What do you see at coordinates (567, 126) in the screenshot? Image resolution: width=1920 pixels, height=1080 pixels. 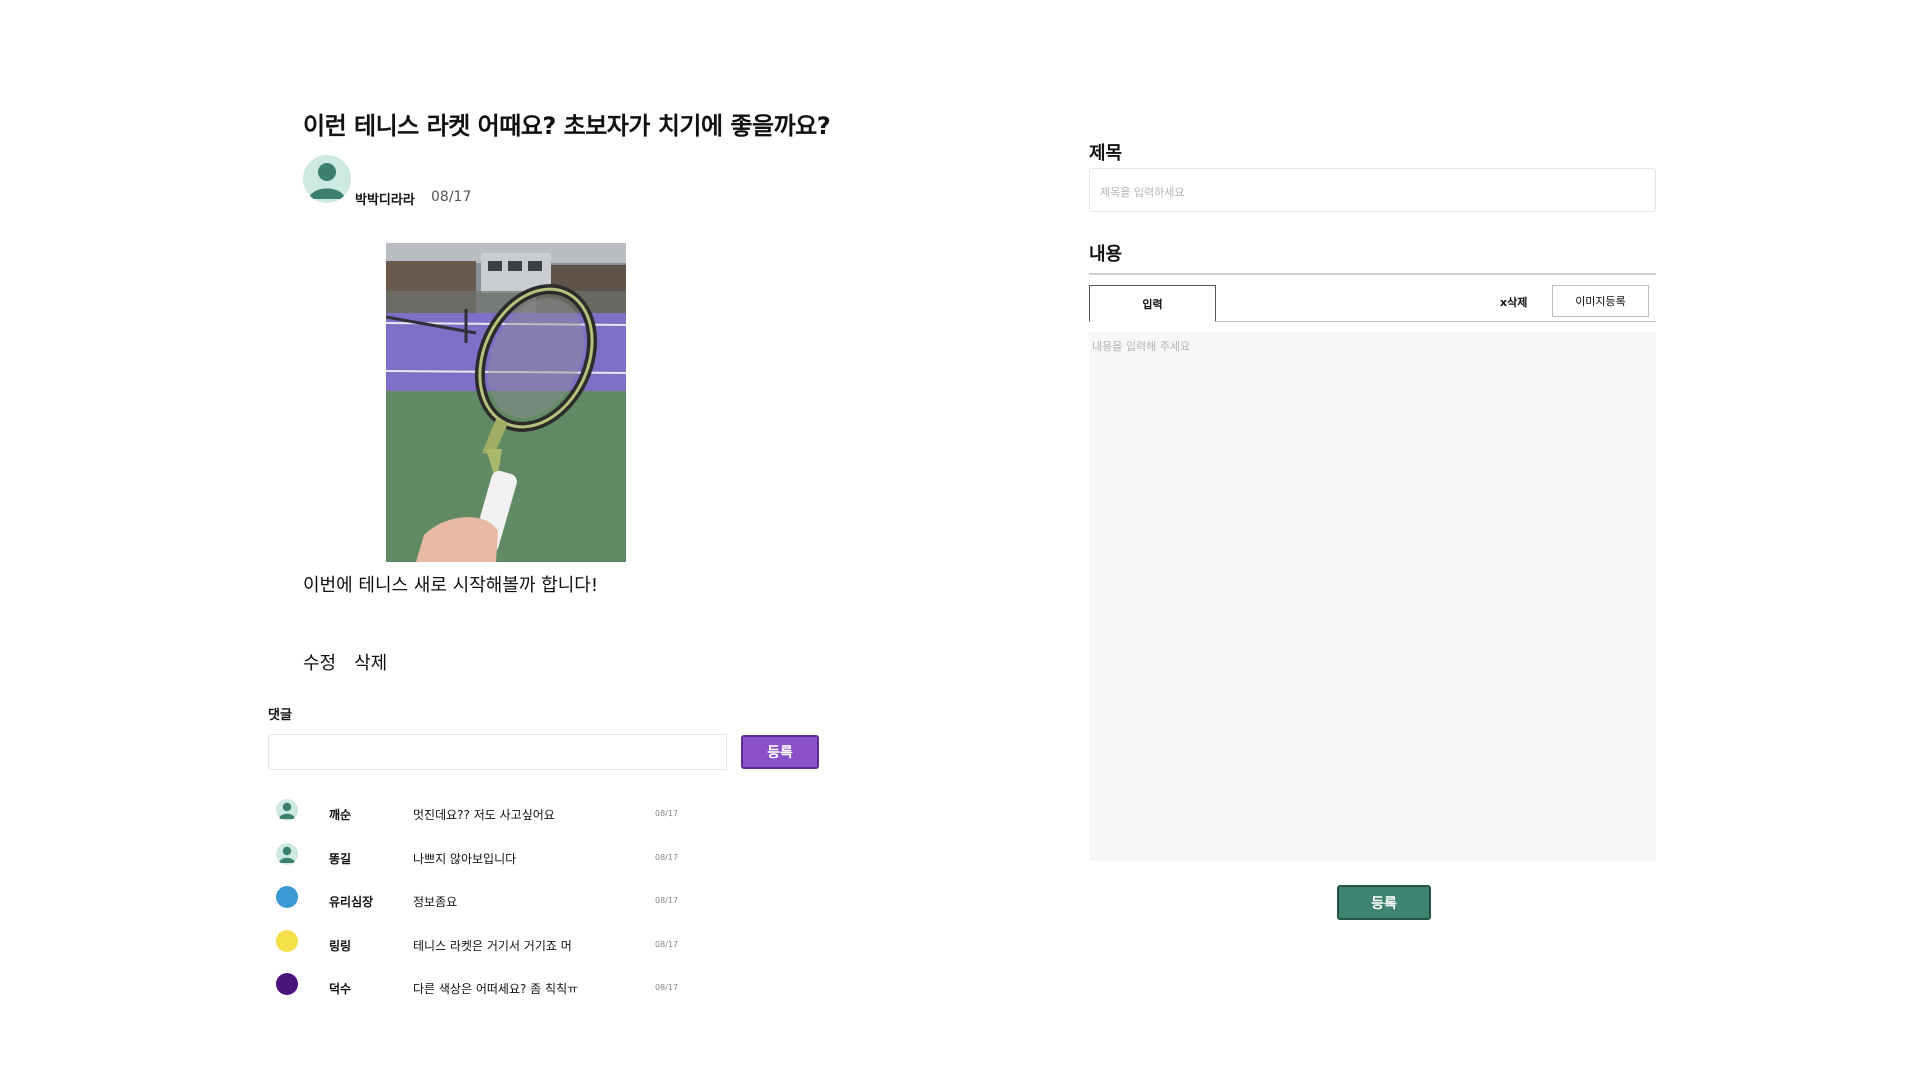 I see `post-title: 이런 테니스 라켓 어때요? 초보자가 치기에 좋을까요?` at bounding box center [567, 126].